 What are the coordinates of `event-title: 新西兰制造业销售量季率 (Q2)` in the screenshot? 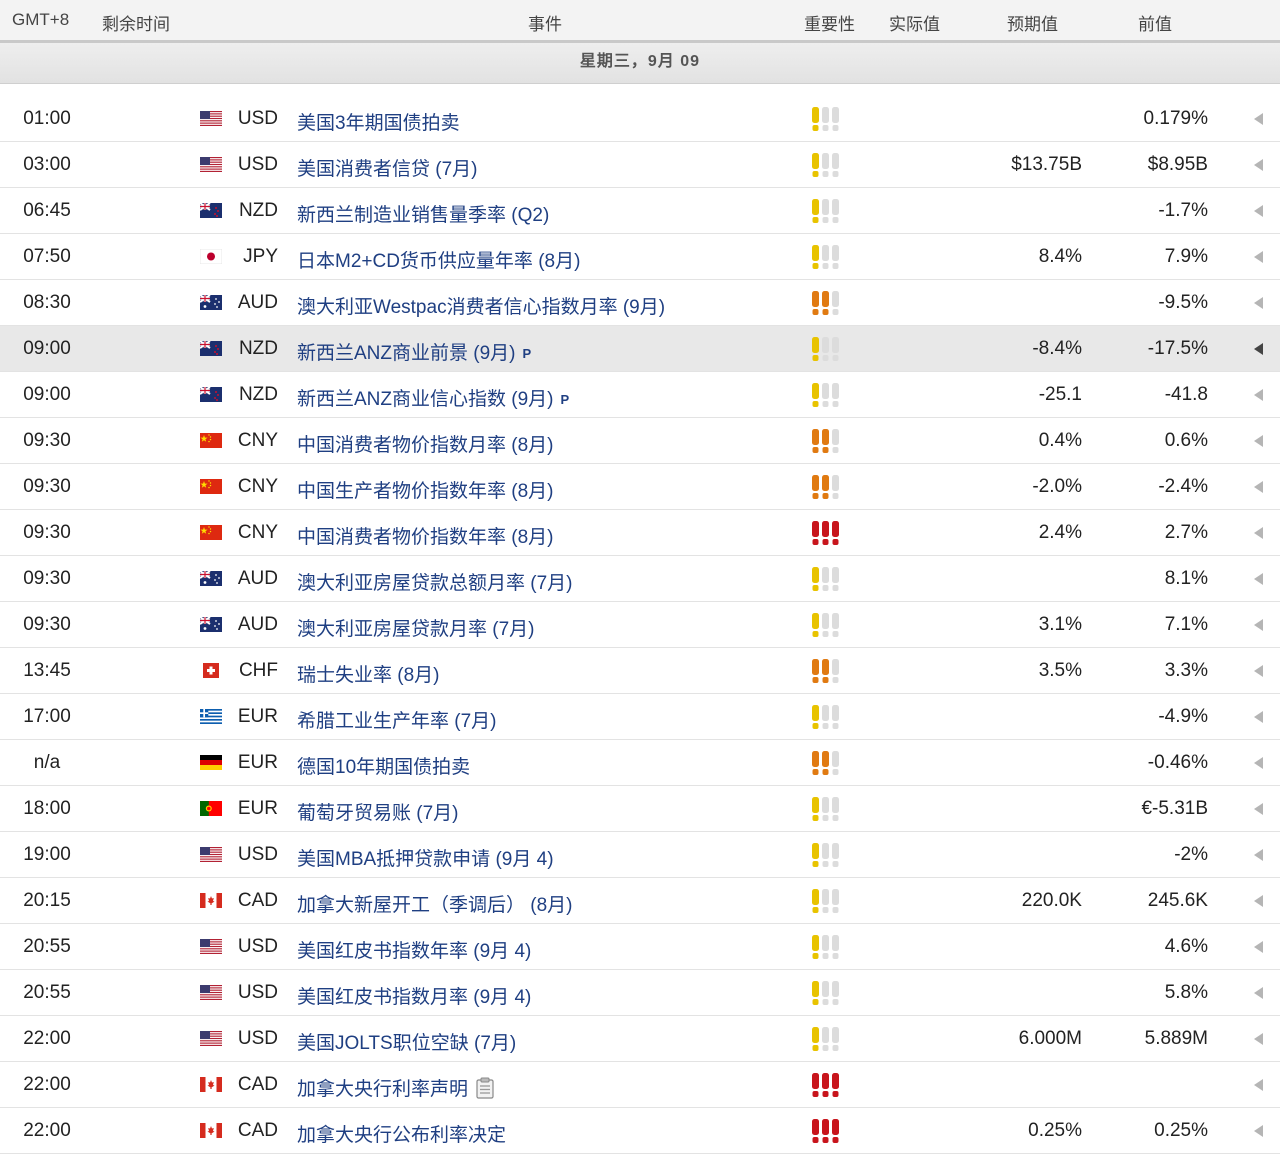 It's located at (423, 215).